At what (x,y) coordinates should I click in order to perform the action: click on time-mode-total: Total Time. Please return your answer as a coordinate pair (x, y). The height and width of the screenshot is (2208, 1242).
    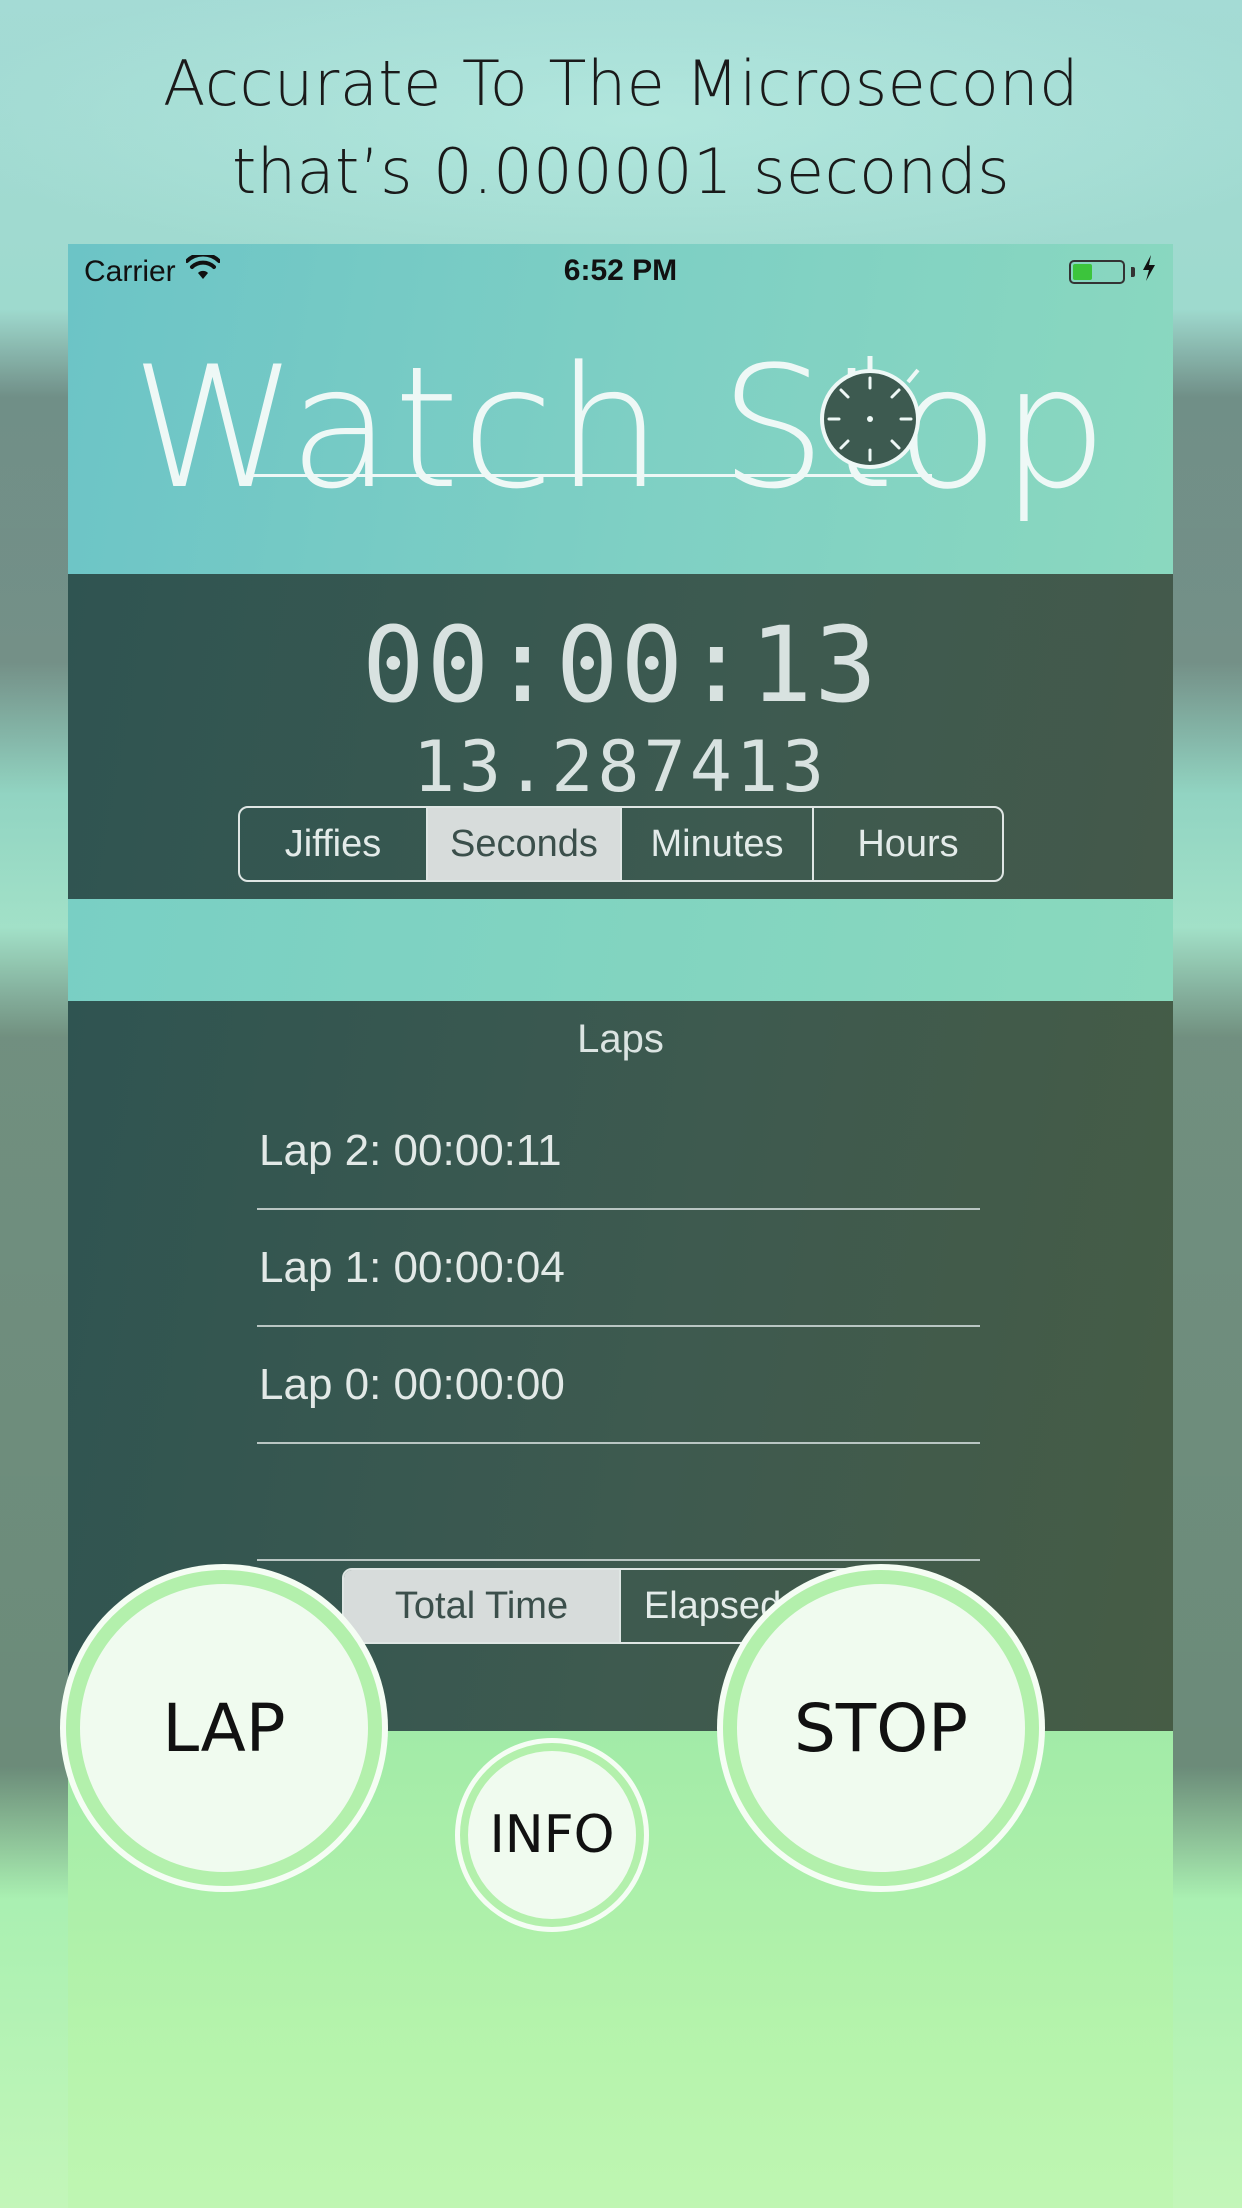
    Looking at the image, I should click on (482, 1606).